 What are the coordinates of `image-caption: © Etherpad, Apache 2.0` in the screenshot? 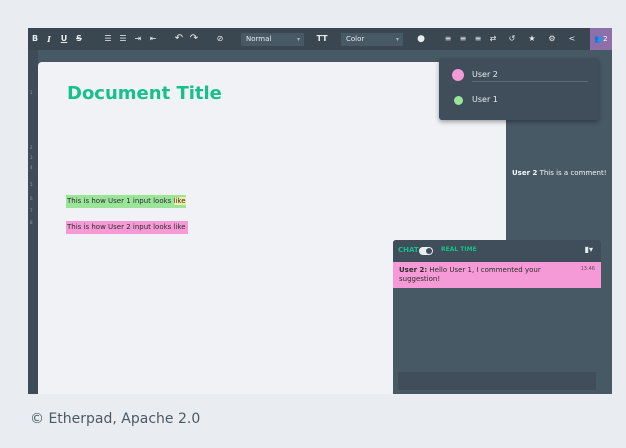 It's located at (115, 419).